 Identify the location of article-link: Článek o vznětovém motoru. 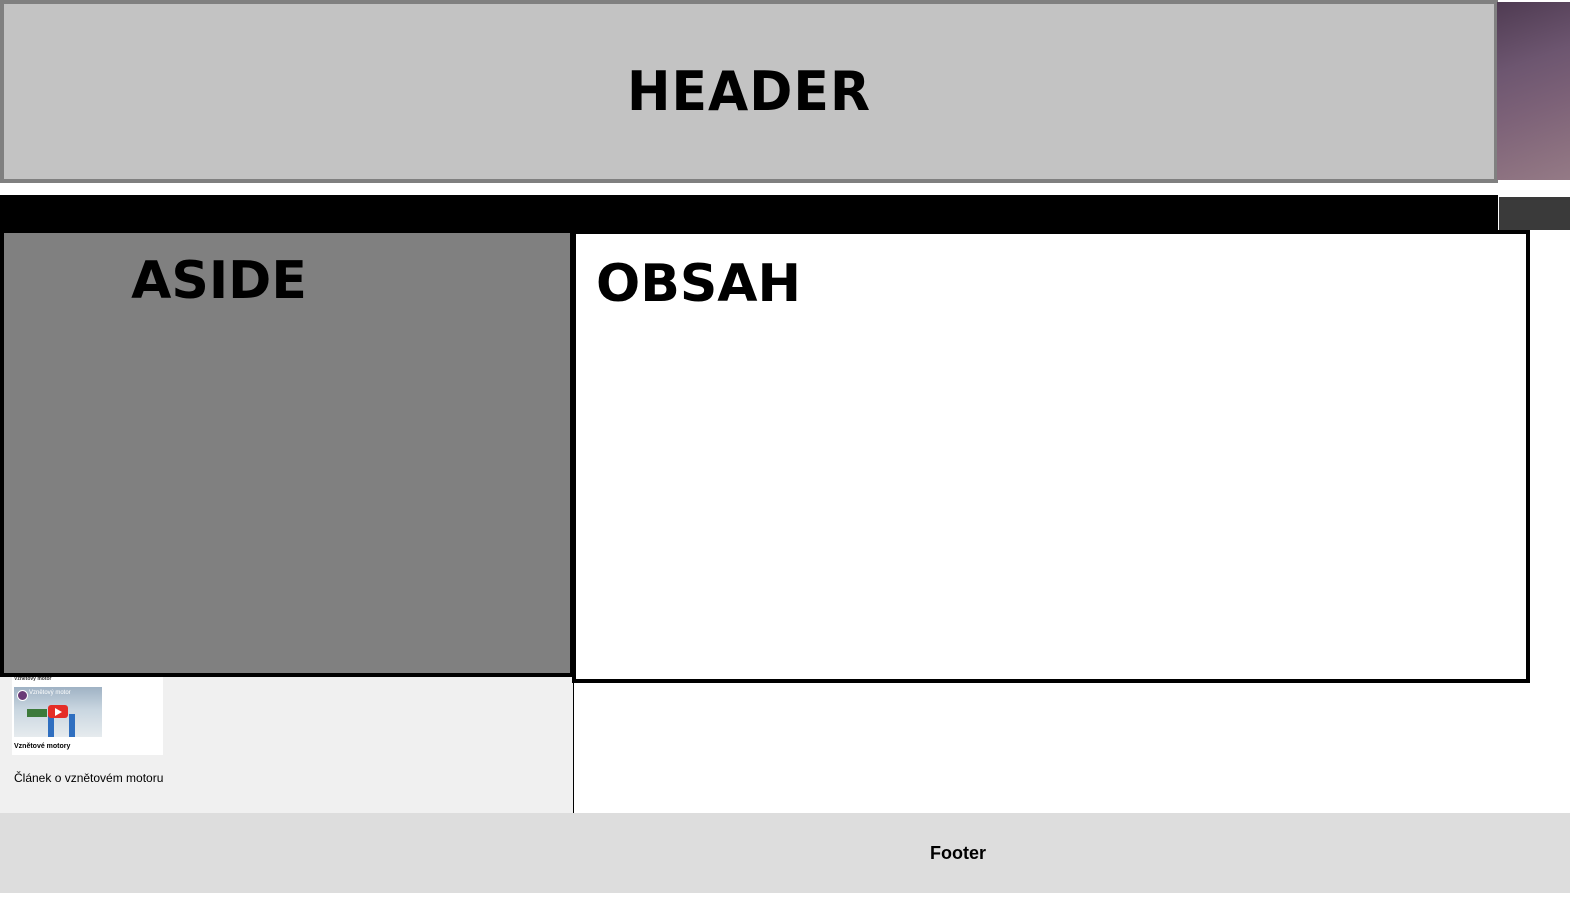
(88, 778).